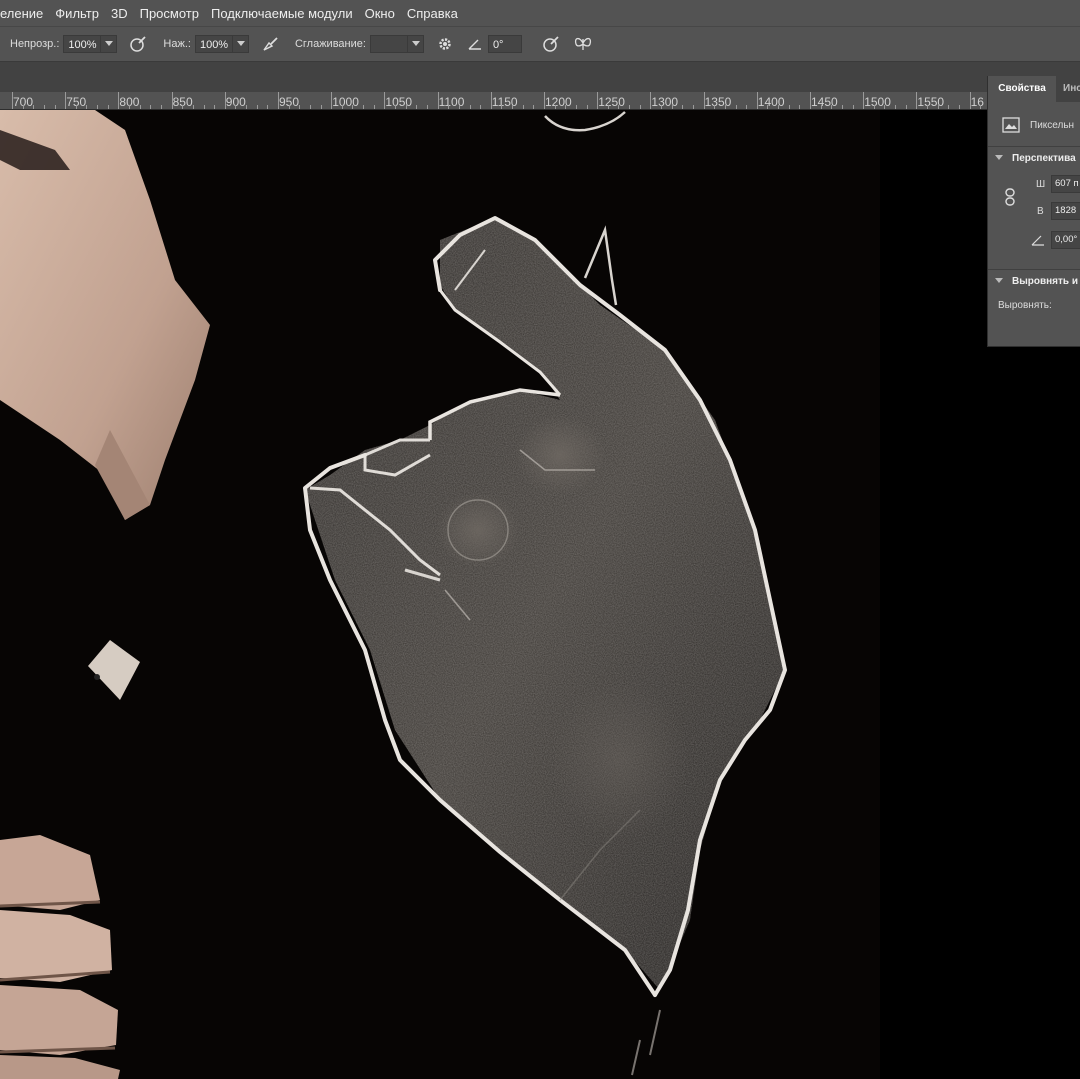 The height and width of the screenshot is (1079, 1080). I want to click on ruler-label: 1000, so click(345, 102).